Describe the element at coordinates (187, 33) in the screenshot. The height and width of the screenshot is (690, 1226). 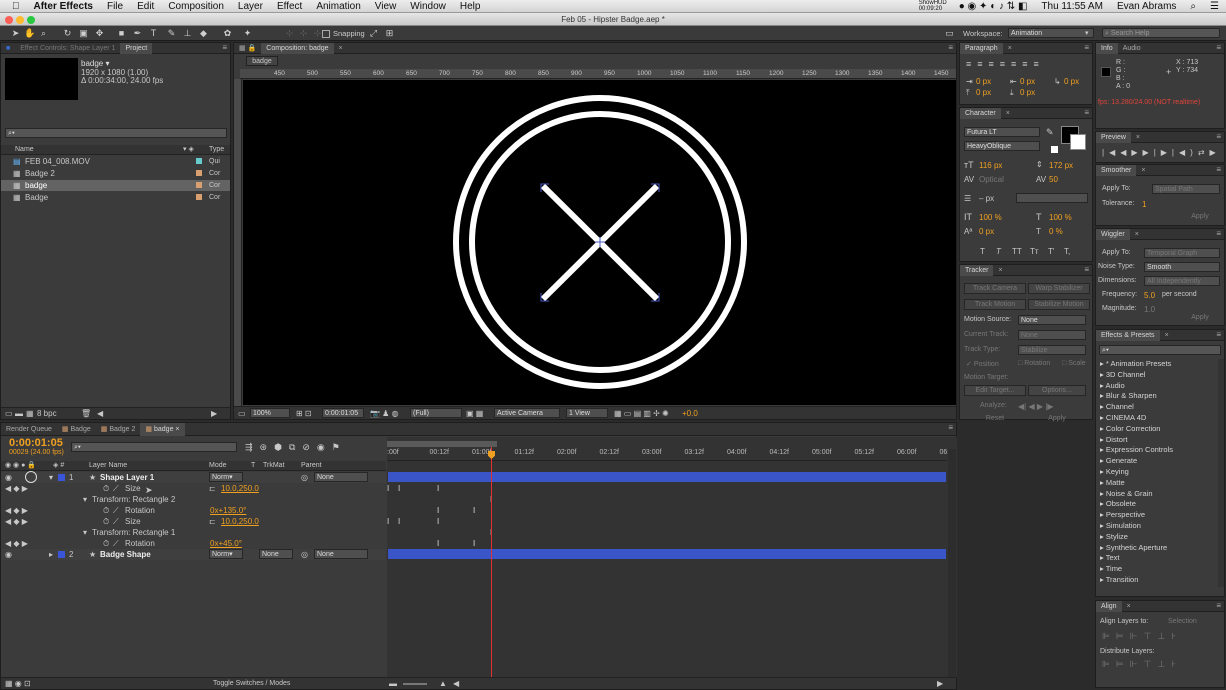
I see `clone-tool-icon: ⊥` at that location.